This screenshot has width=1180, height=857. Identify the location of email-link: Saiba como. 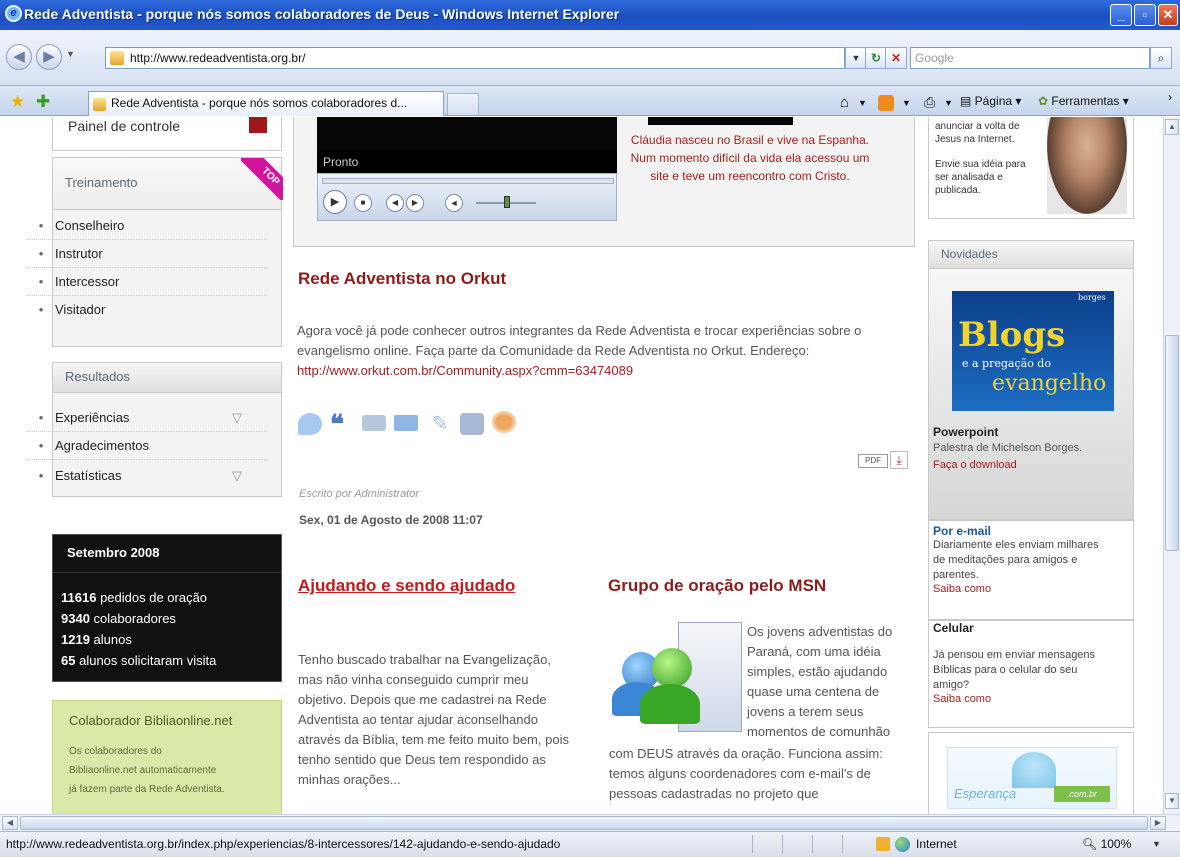
(1031, 589).